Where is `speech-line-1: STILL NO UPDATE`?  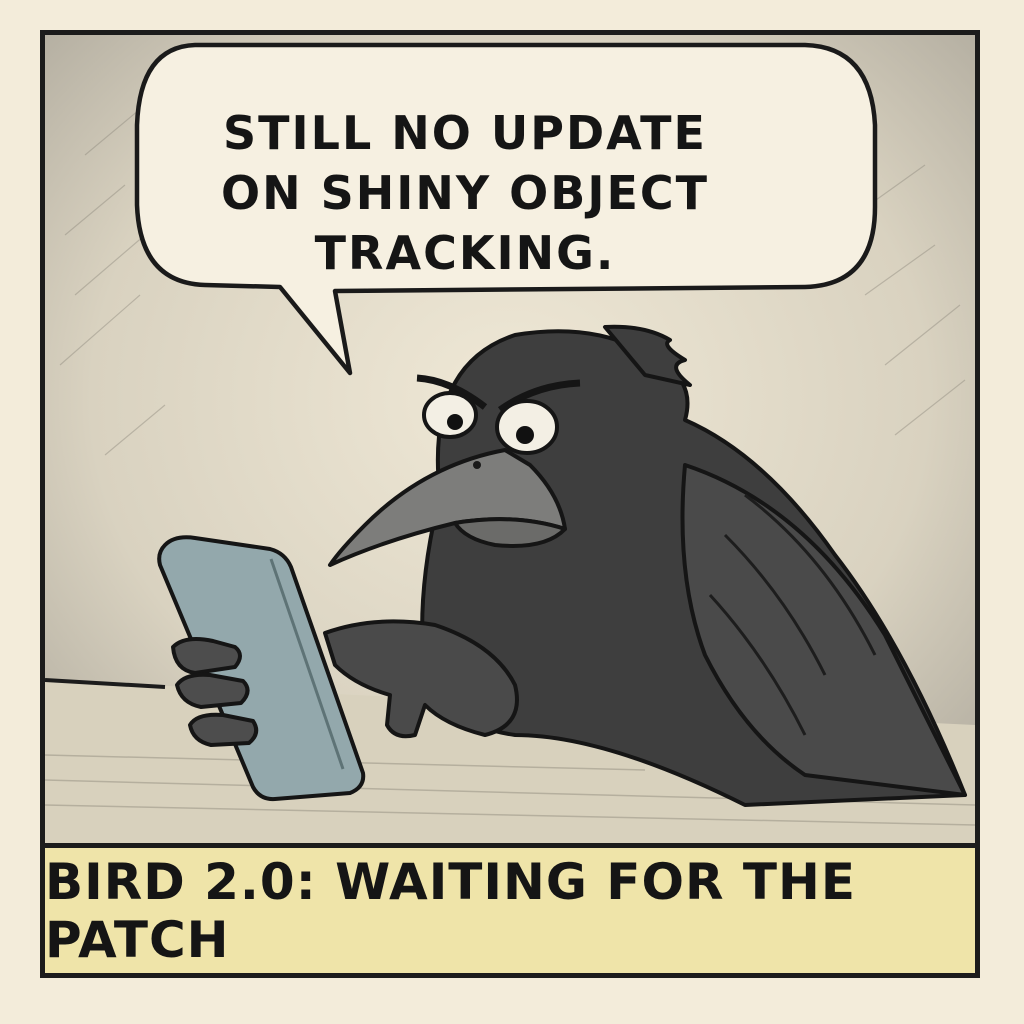
speech-line-1: STILL NO UPDATE is located at coordinates (465, 133).